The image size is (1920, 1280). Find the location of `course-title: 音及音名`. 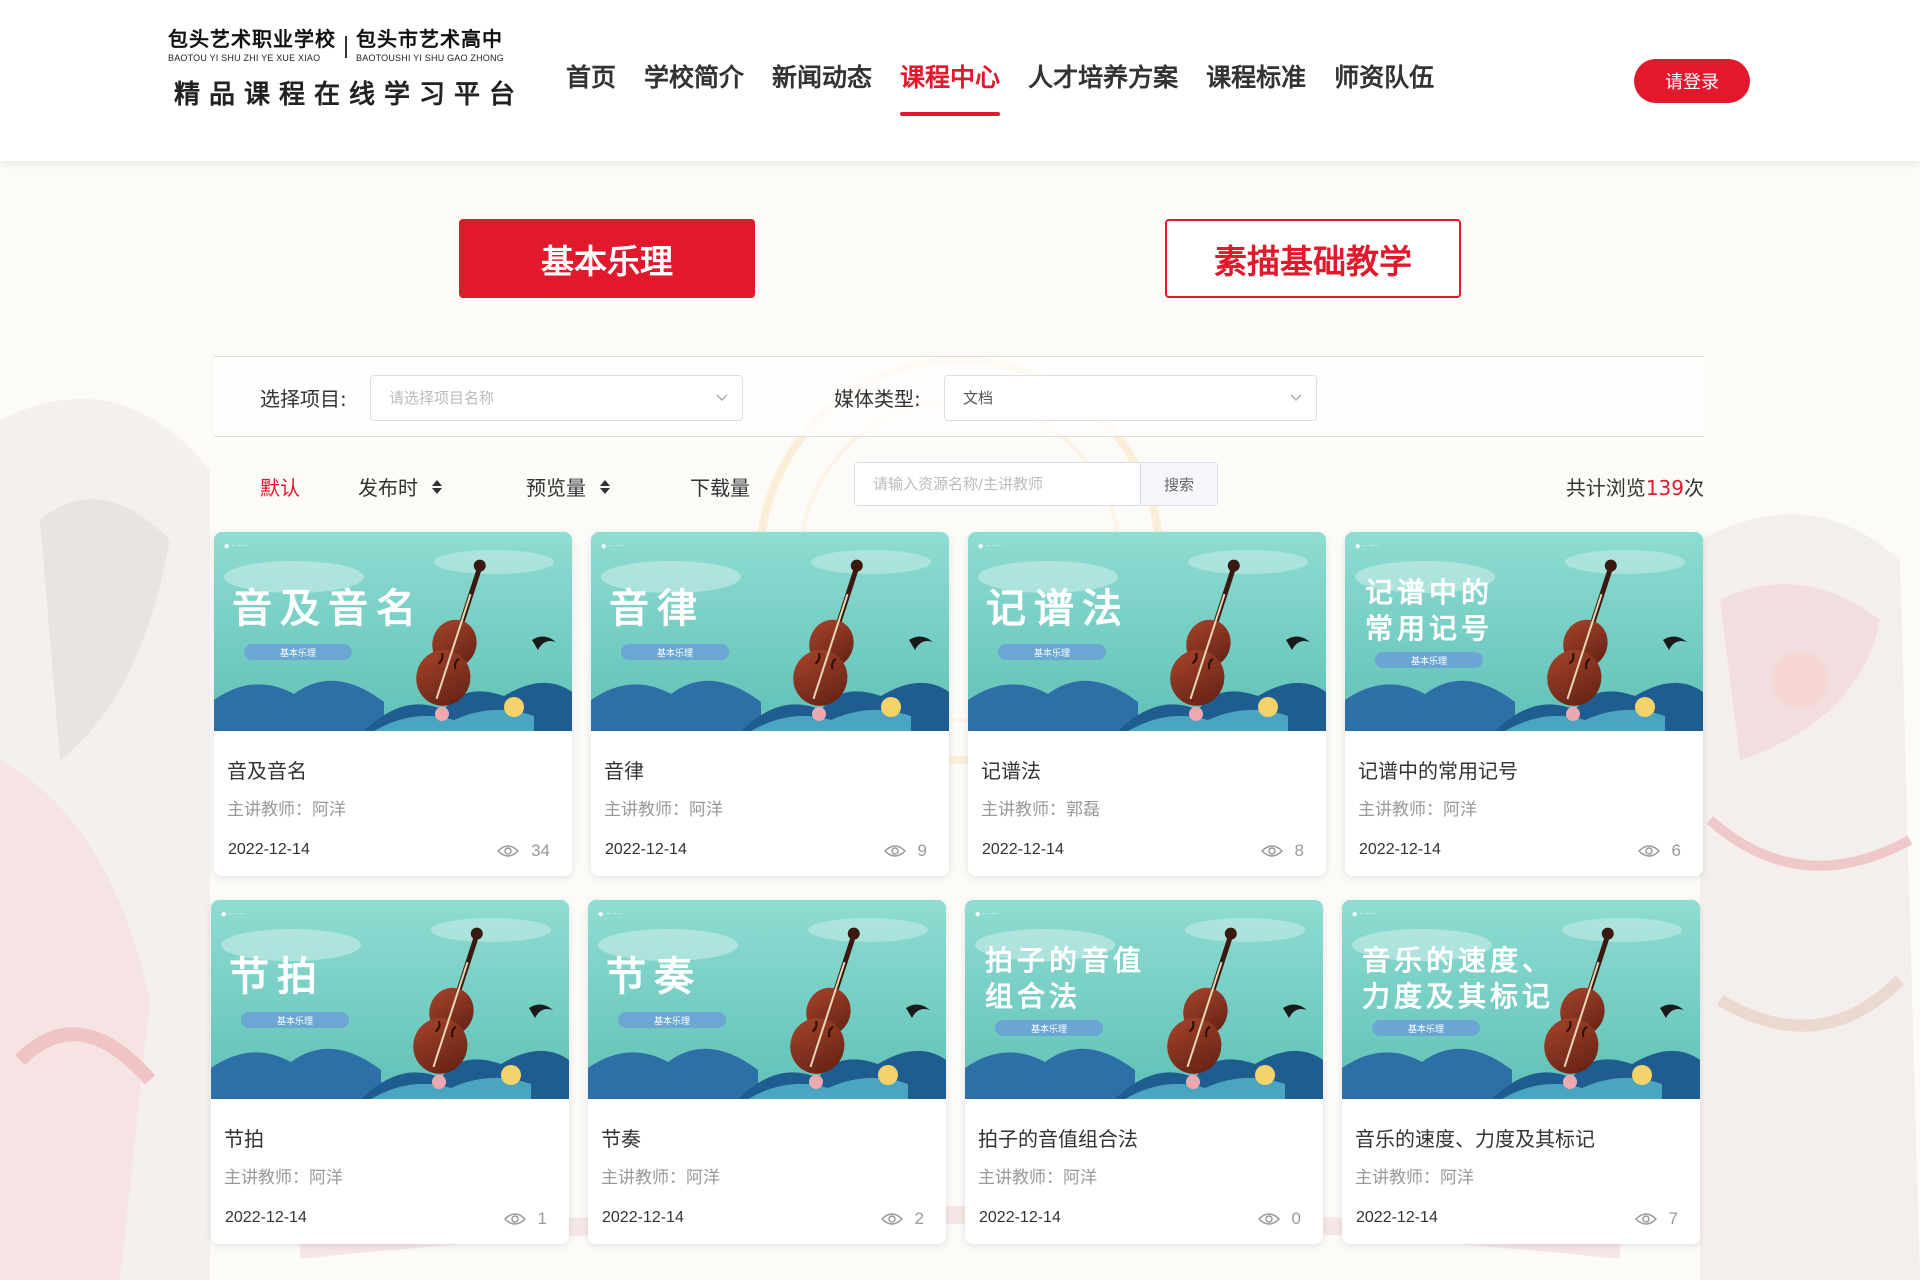

course-title: 音及音名 is located at coordinates (267, 771).